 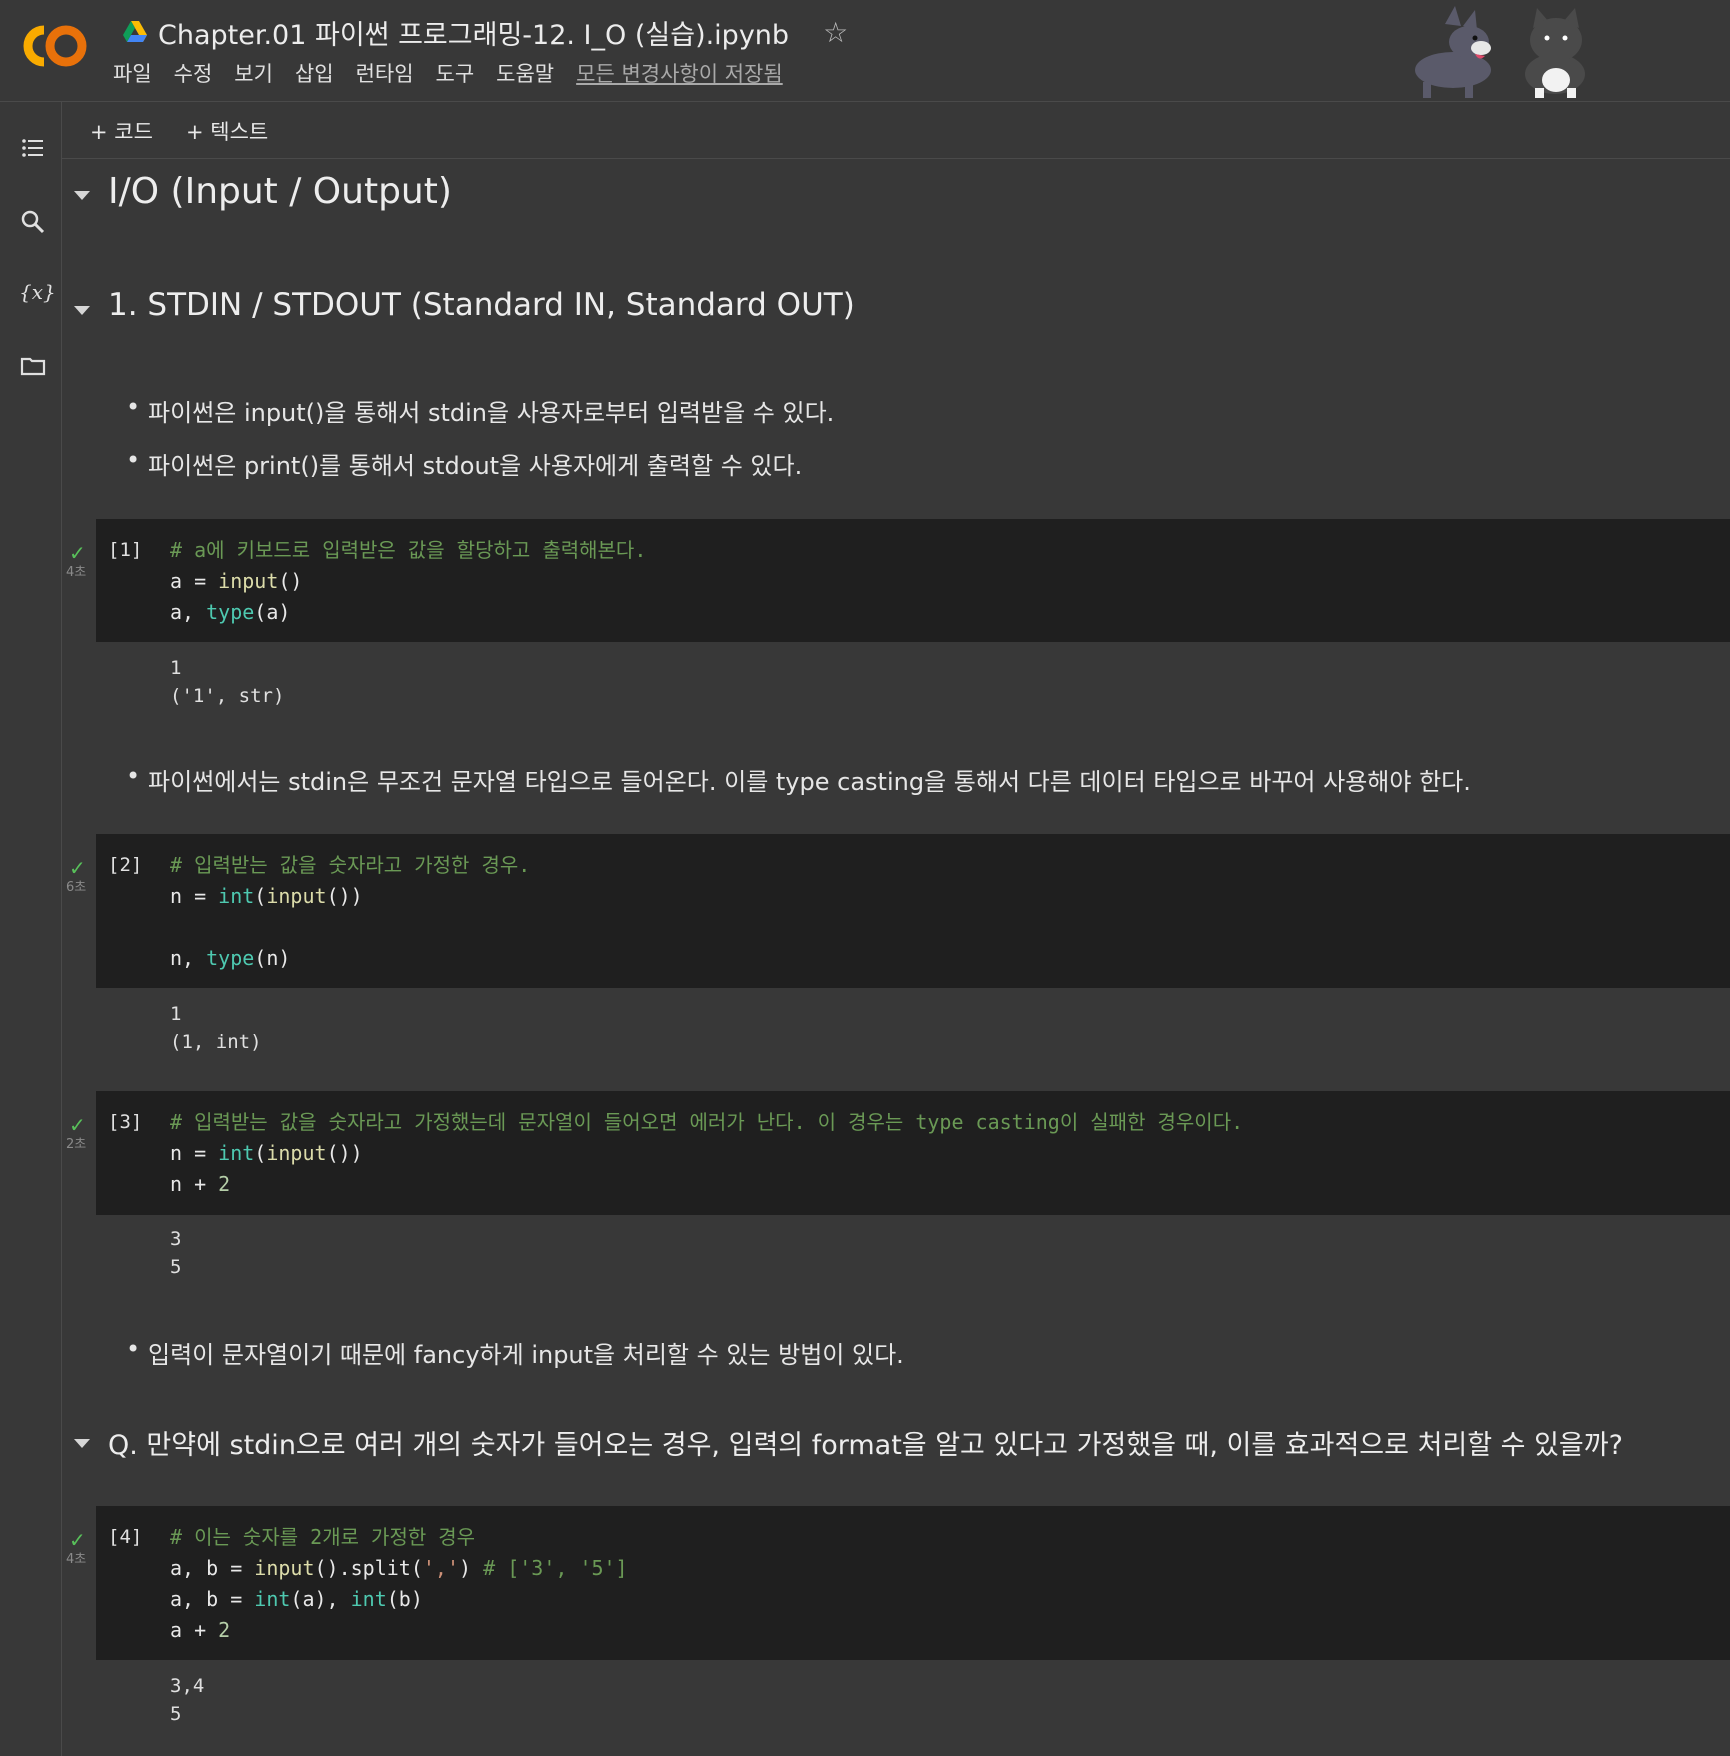 What do you see at coordinates (125, 1122) in the screenshot?
I see `execution-count: [3]` at bounding box center [125, 1122].